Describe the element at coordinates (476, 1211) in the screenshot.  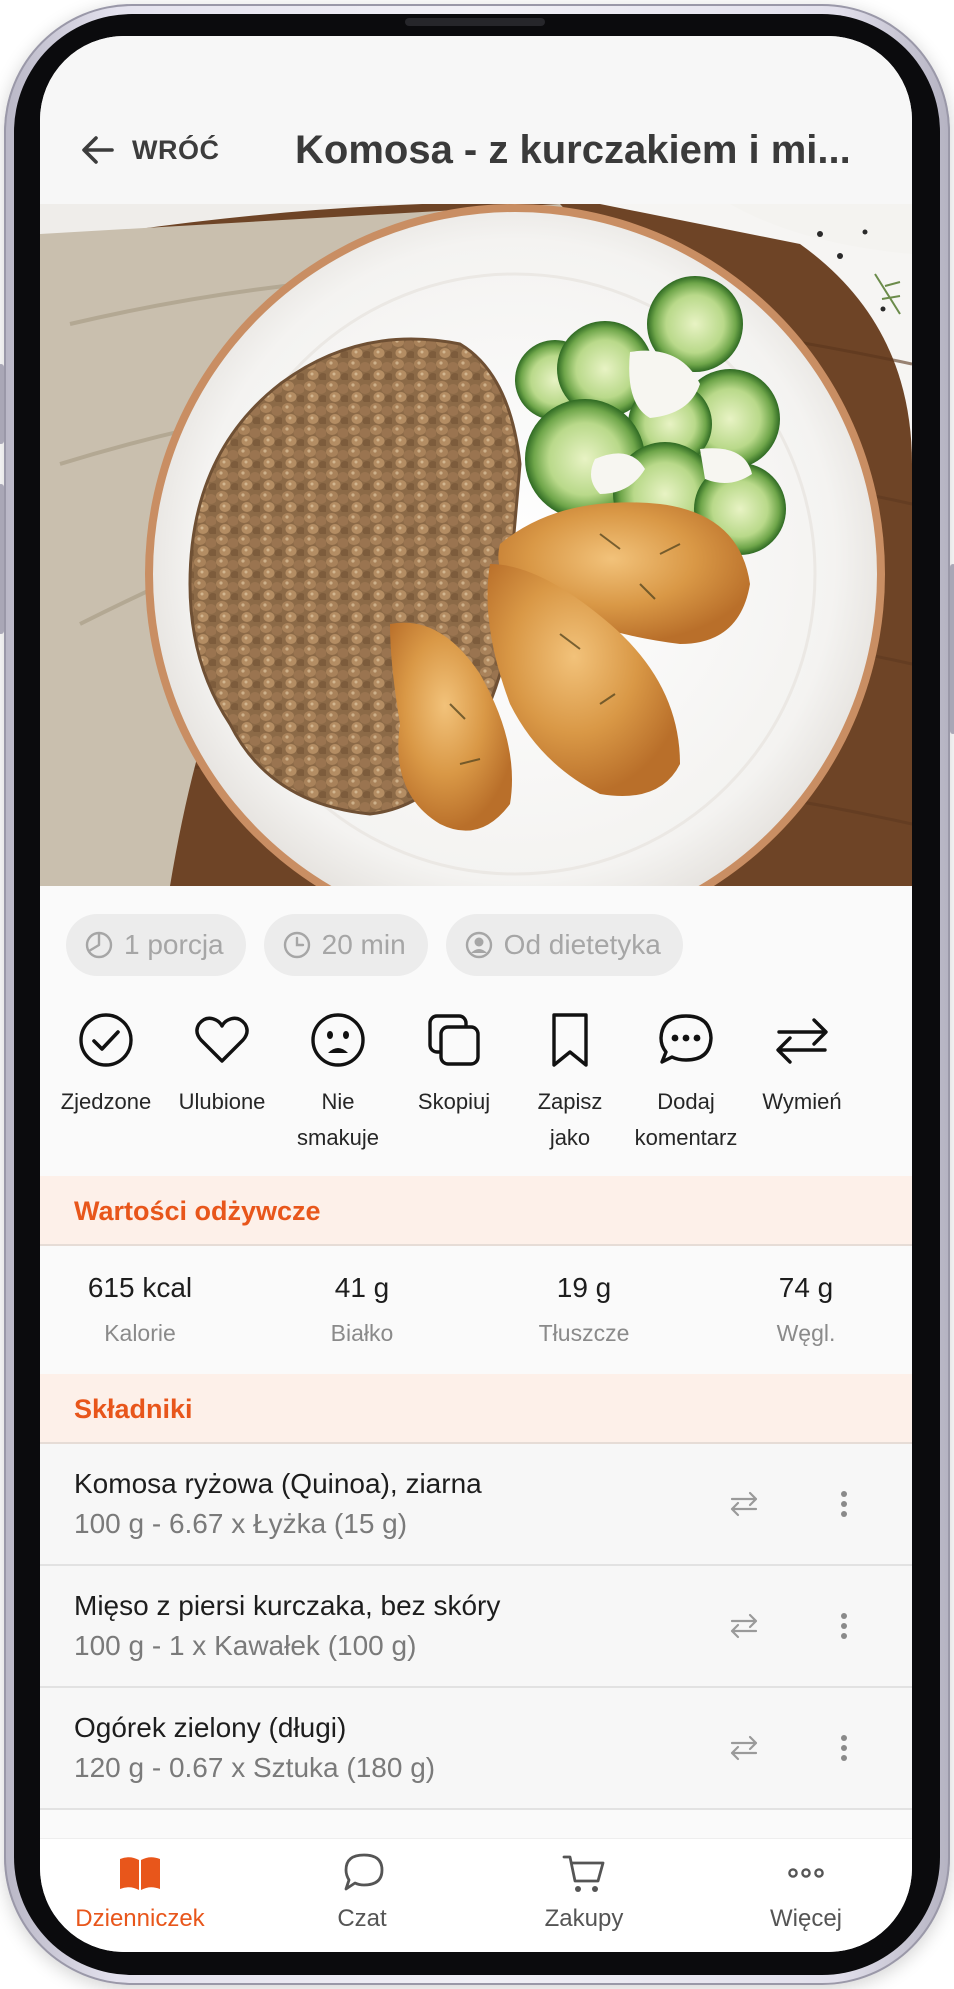
I see `nutrition-header: Wartości odżywcze` at that location.